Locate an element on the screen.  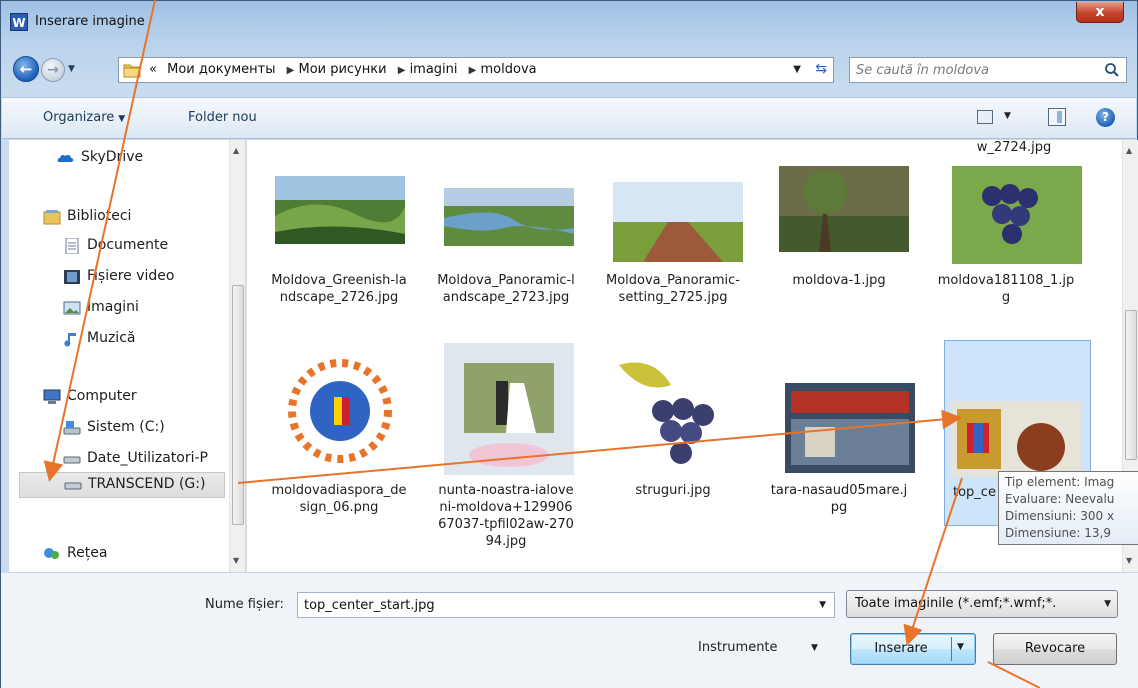
file-name: Moldova_Greenish-landscape_2726.jpg is located at coordinates (339, 289).